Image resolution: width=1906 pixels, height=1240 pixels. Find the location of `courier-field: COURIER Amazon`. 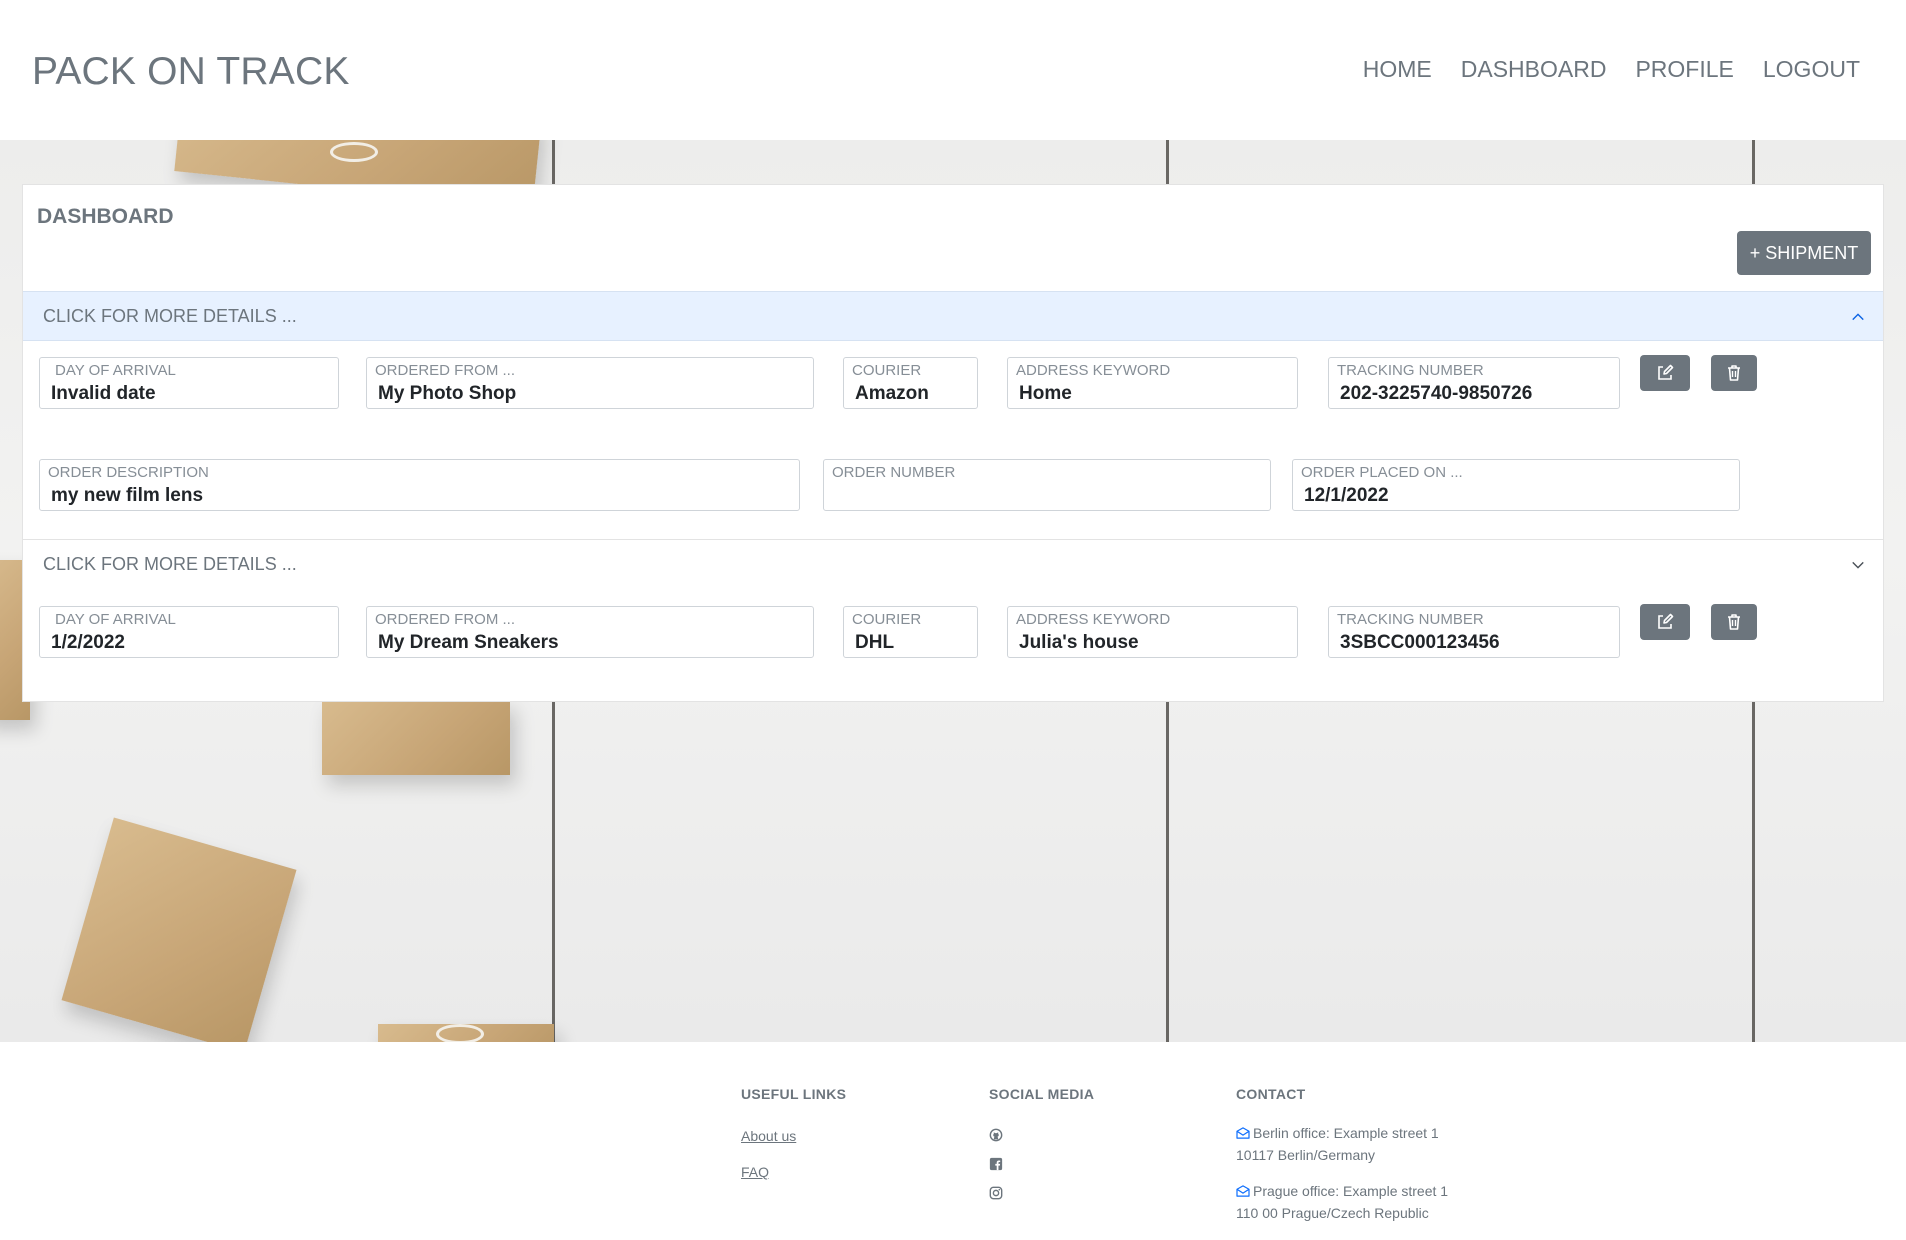

courier-field: COURIER Amazon is located at coordinates (910, 383).